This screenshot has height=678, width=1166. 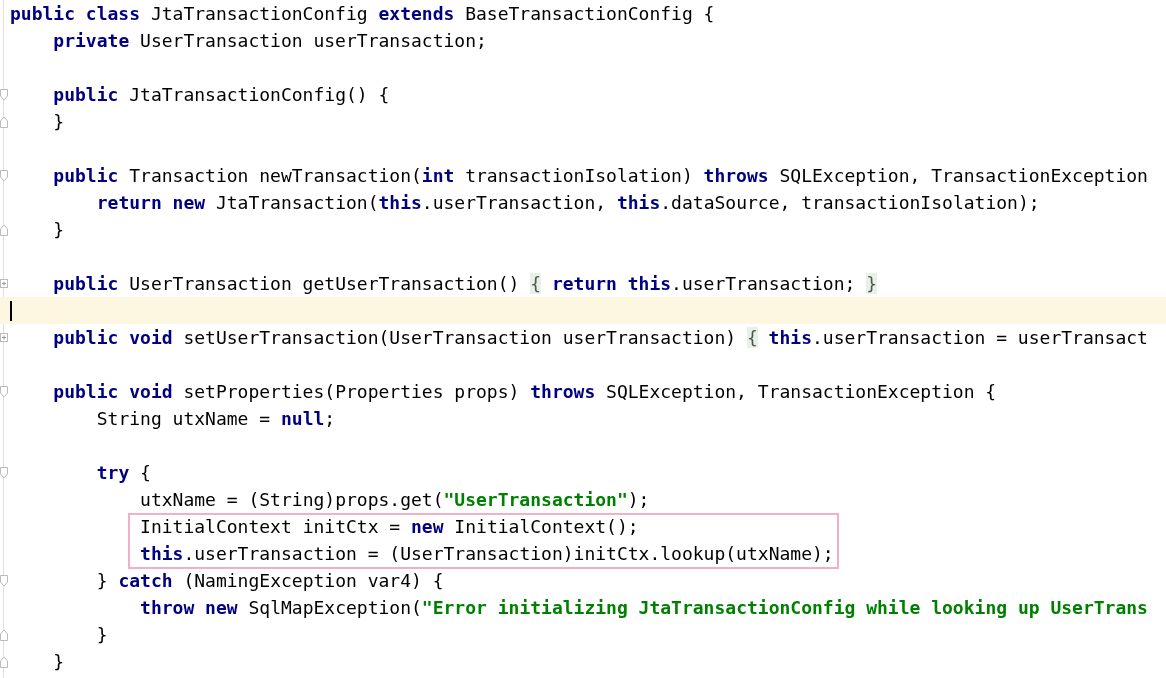 I want to click on code-line: this.userTransaction = (UserTransaction)initCtx.lookup(utxName);, so click(x=487, y=554).